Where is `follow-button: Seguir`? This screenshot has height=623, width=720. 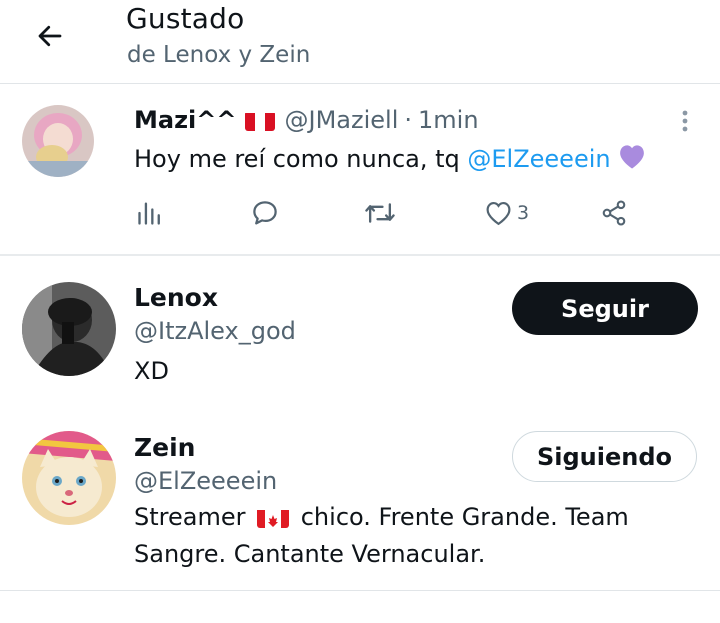
follow-button: Seguir is located at coordinates (605, 308).